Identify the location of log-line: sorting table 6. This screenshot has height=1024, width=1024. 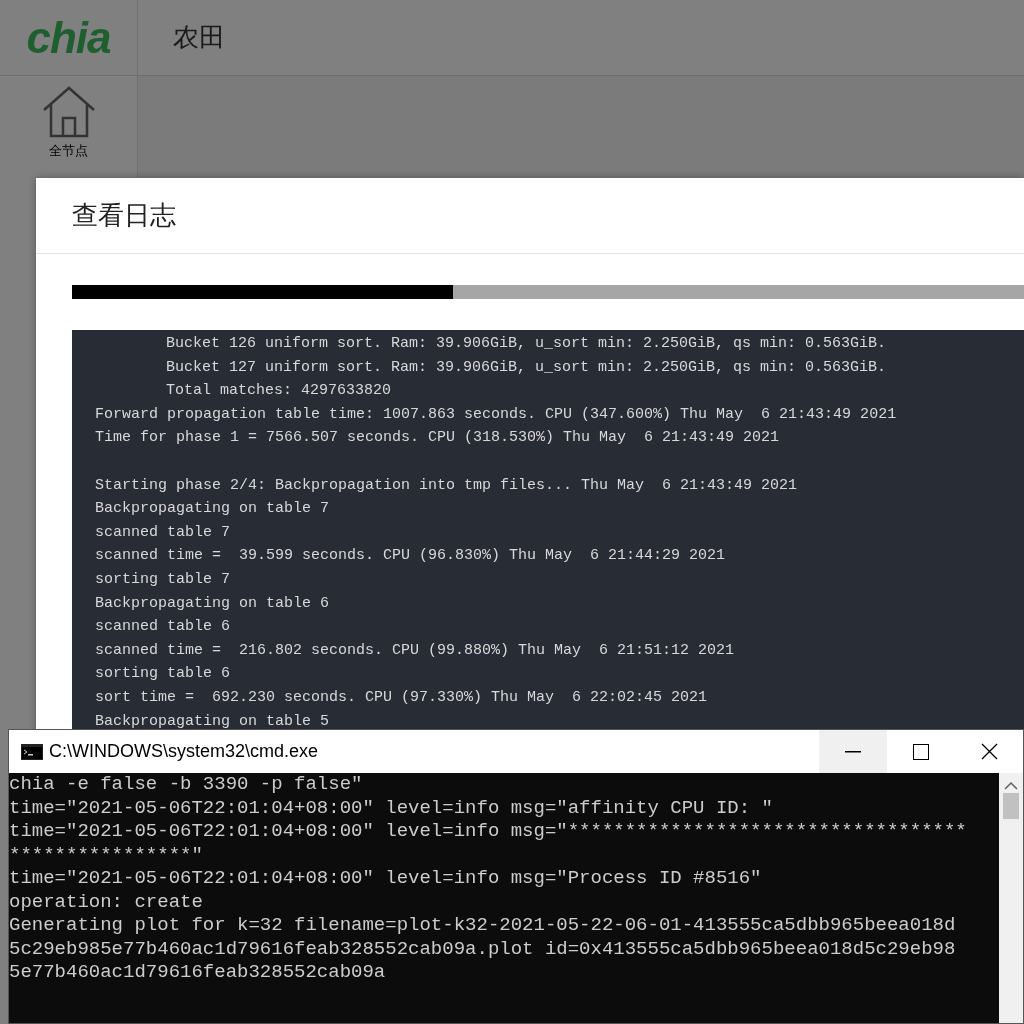
(163, 674).